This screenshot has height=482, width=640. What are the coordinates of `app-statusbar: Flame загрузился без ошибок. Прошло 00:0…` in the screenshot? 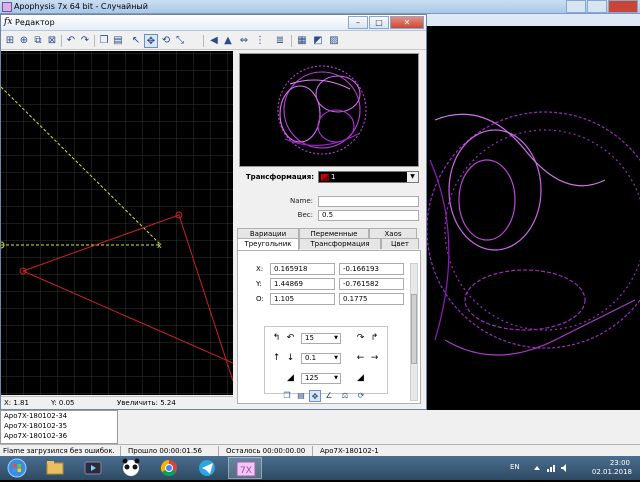 It's located at (320, 450).